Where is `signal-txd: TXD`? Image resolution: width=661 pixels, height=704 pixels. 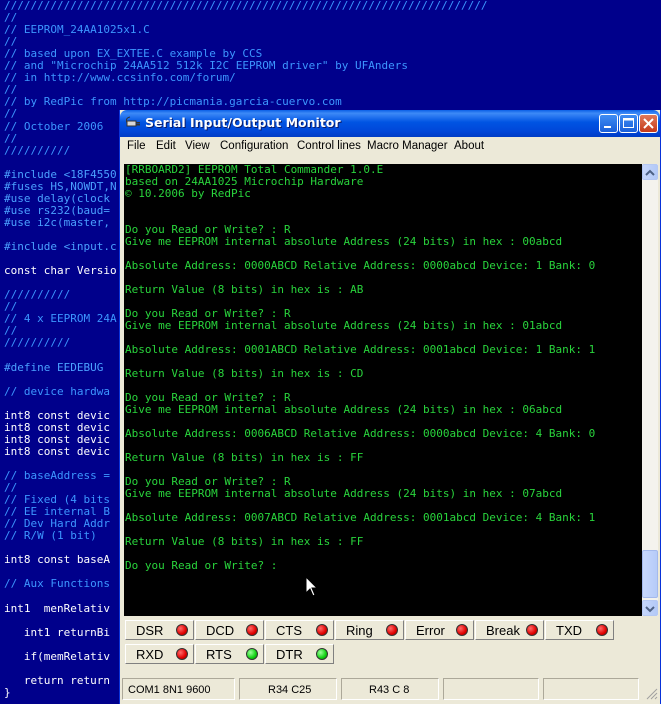
signal-txd: TXD is located at coordinates (579, 630).